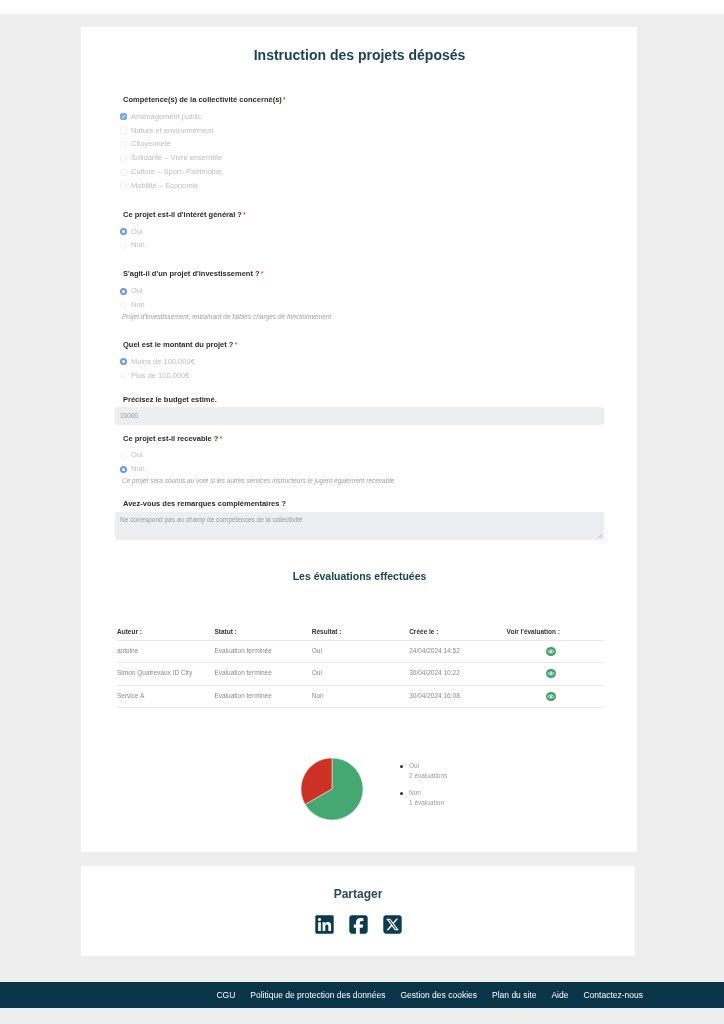 The image size is (724, 1024). Describe the element at coordinates (318, 995) in the screenshot. I see `footer-link: Politique de protection des données` at that location.